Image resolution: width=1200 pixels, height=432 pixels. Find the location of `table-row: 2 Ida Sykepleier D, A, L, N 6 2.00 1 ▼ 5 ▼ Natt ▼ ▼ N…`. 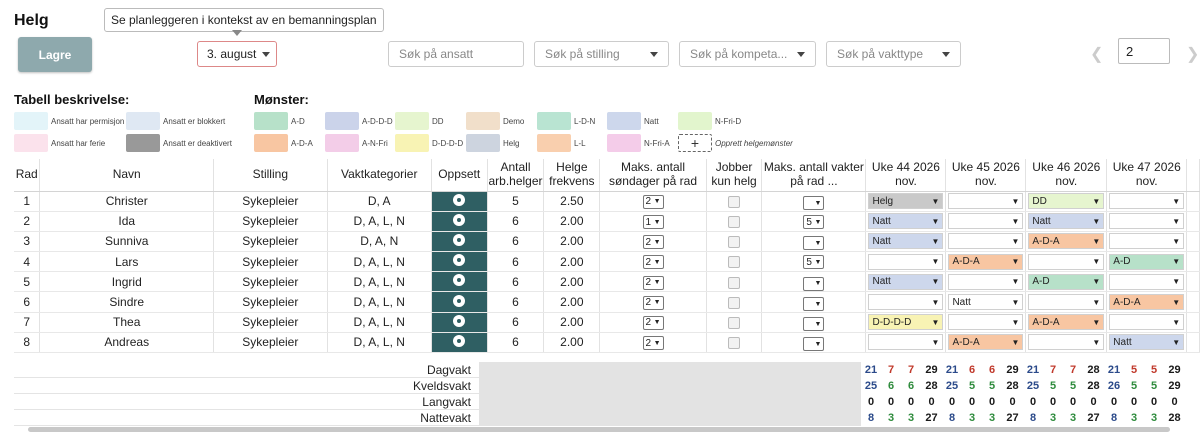

table-row: 2 Ida Sykepleier D, A, L, N 6 2.00 1 ▼ 5 ▼ Natt ▼ ▼ N… is located at coordinates (607, 221).